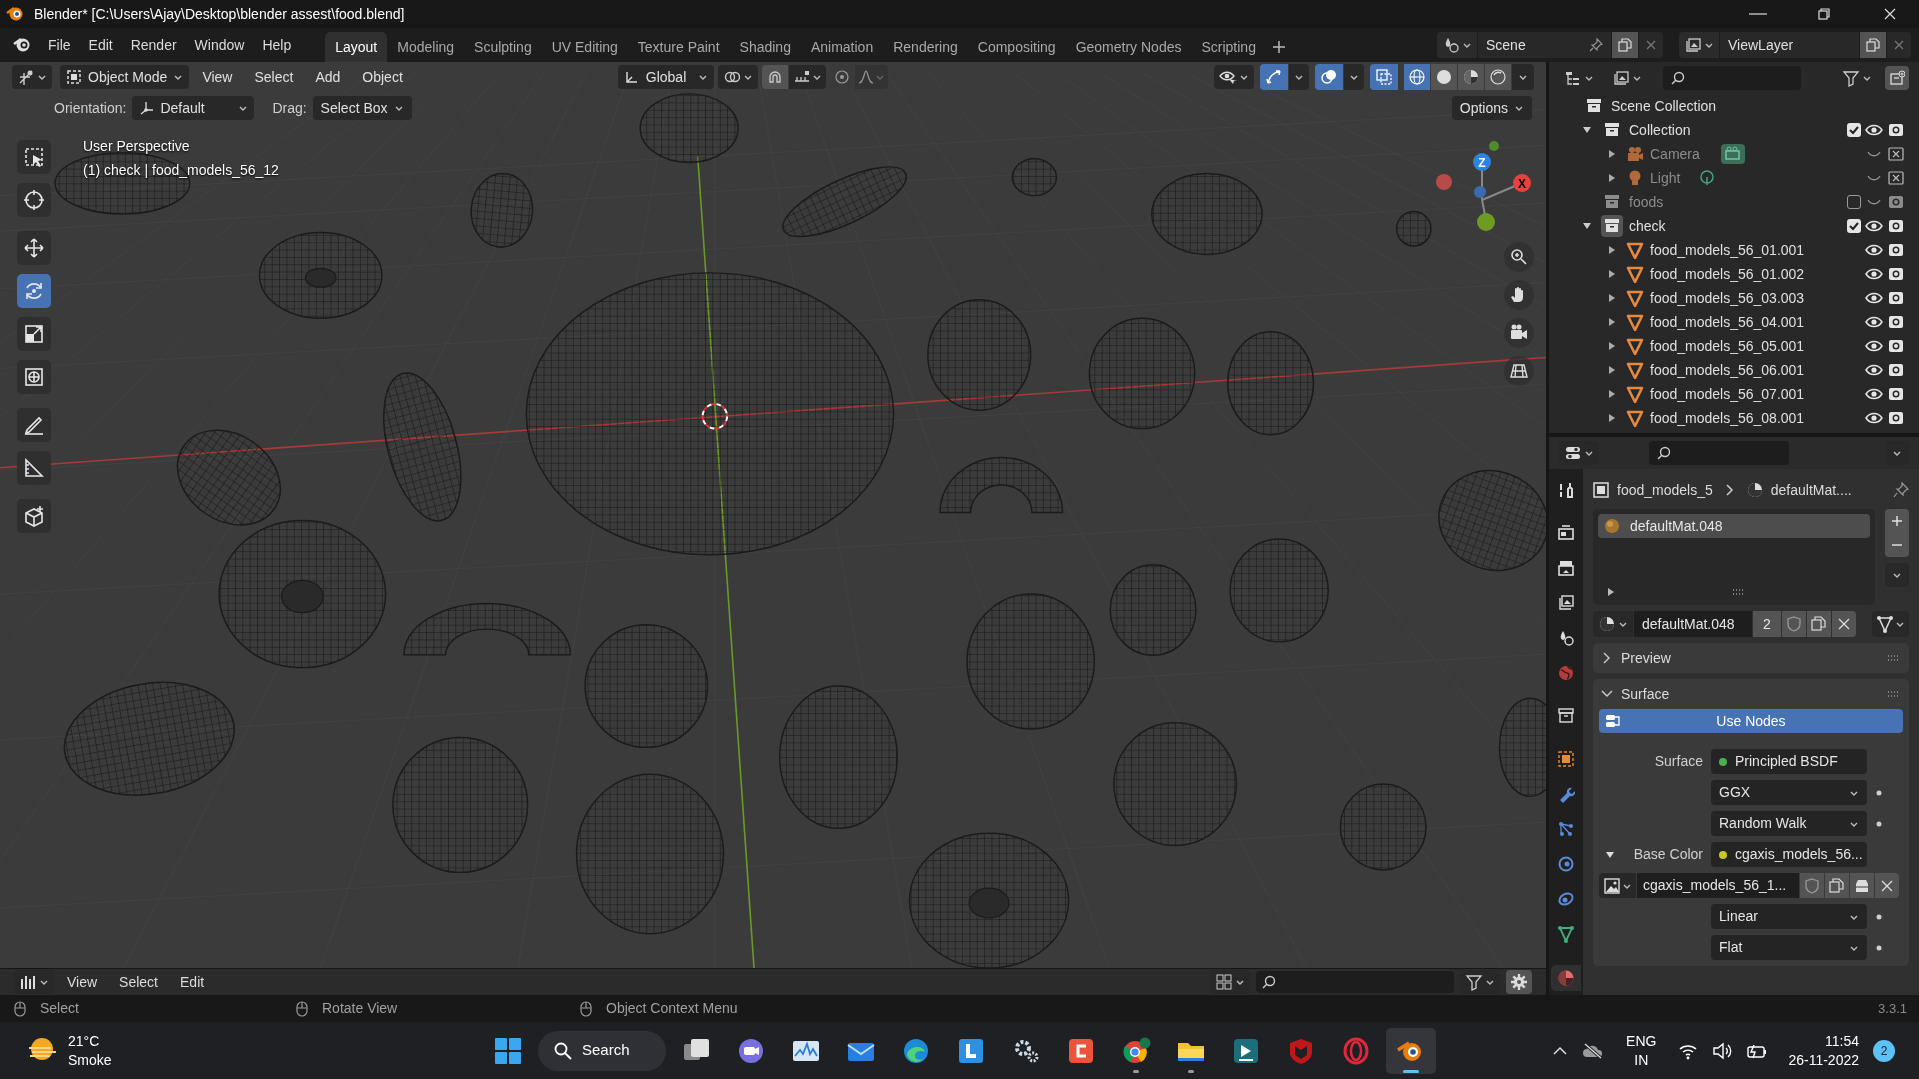 The image size is (1919, 1079). I want to click on workspace-tab: Layout, so click(356, 47).